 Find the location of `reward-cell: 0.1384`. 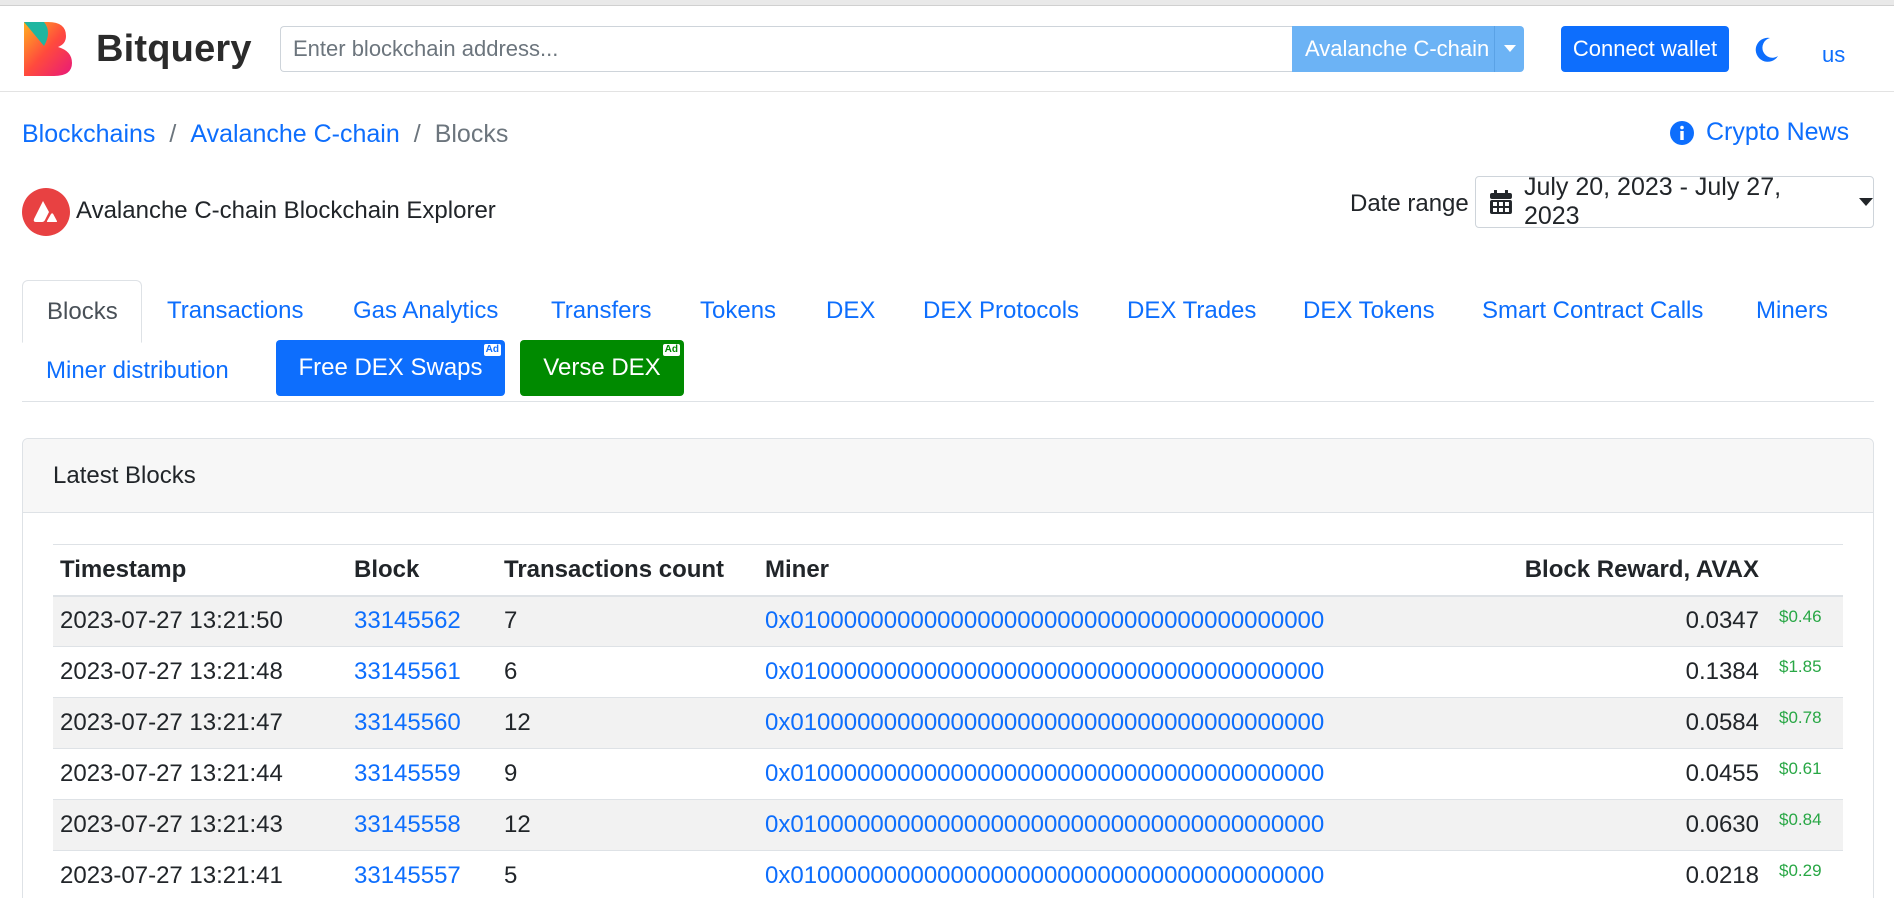

reward-cell: 0.1384 is located at coordinates (1636, 672).